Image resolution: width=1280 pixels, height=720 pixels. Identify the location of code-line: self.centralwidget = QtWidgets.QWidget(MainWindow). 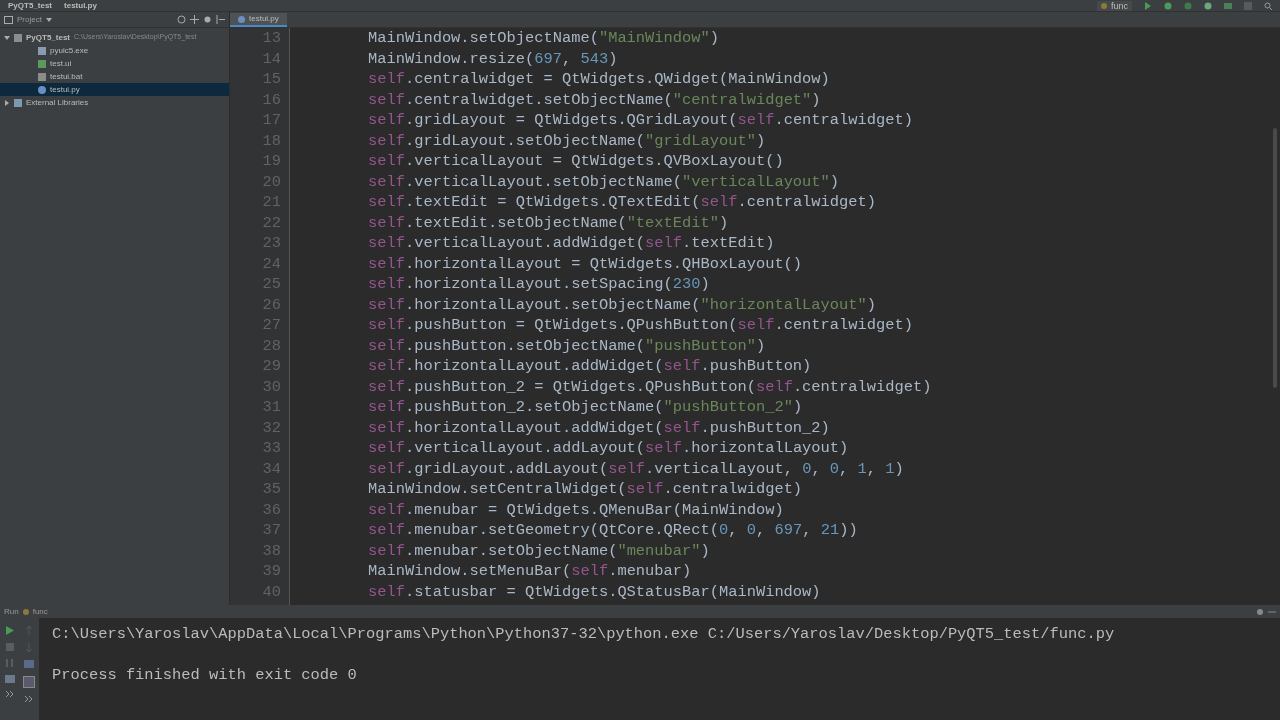
(599, 79).